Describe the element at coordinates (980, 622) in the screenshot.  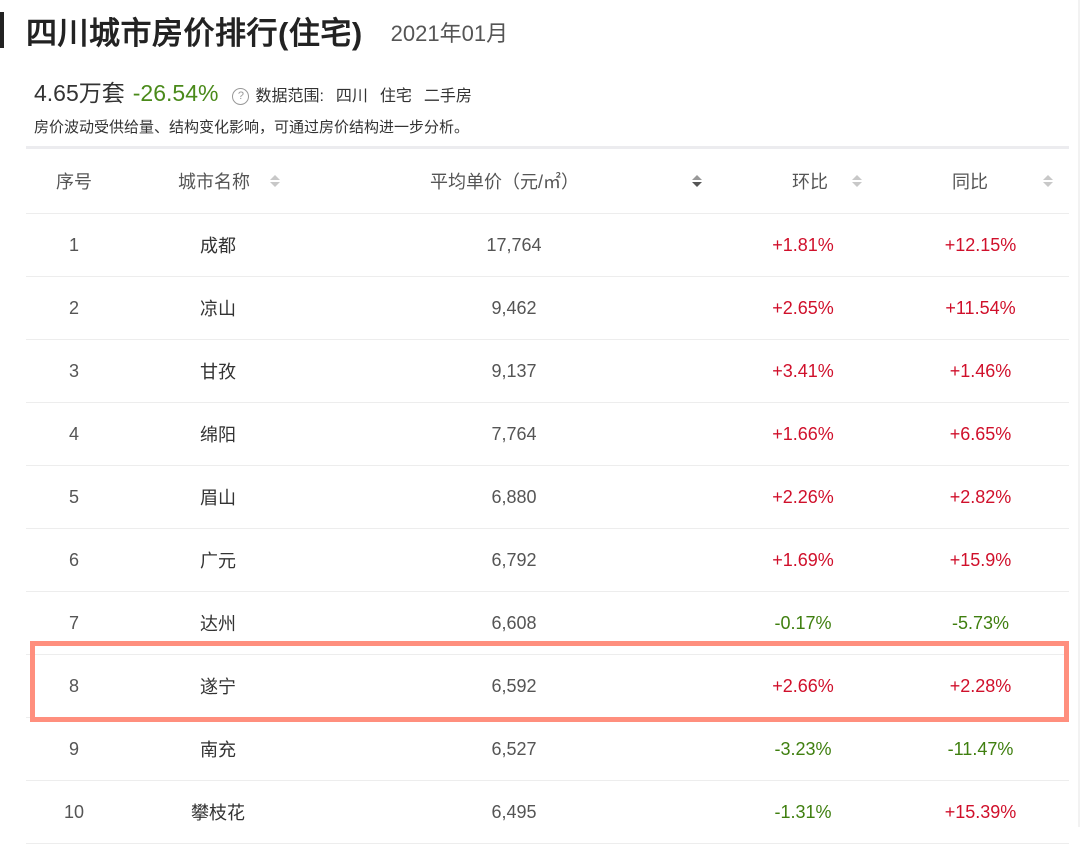
I see `cell-yoy: -5.73%` at that location.